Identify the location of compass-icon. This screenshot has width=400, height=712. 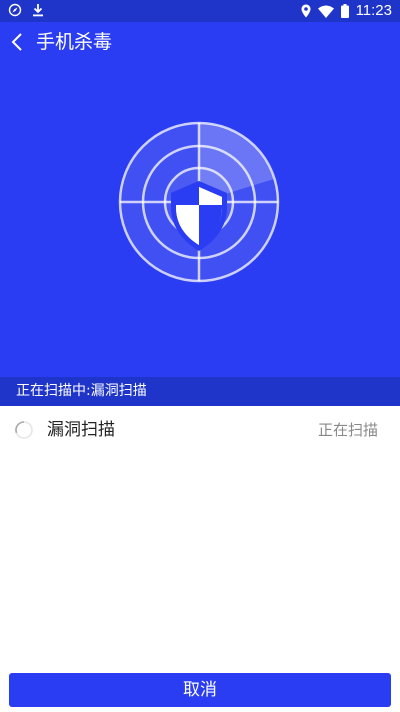
(15, 10).